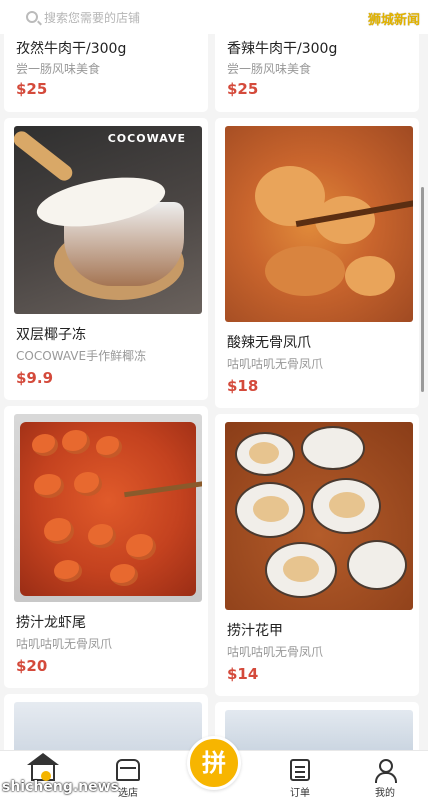 This screenshot has height=800, width=428. I want to click on tab-mine: 我的, so click(385, 775).